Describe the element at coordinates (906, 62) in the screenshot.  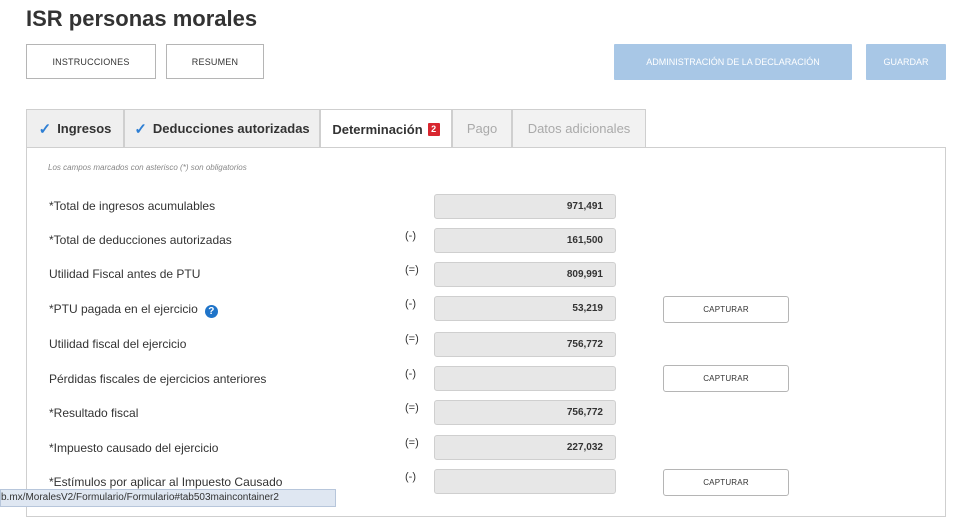
I see `save-button: GUARDAR` at that location.